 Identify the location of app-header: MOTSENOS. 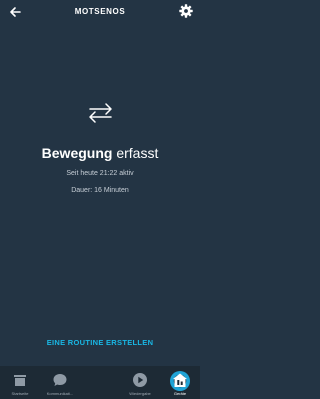
(100, 13).